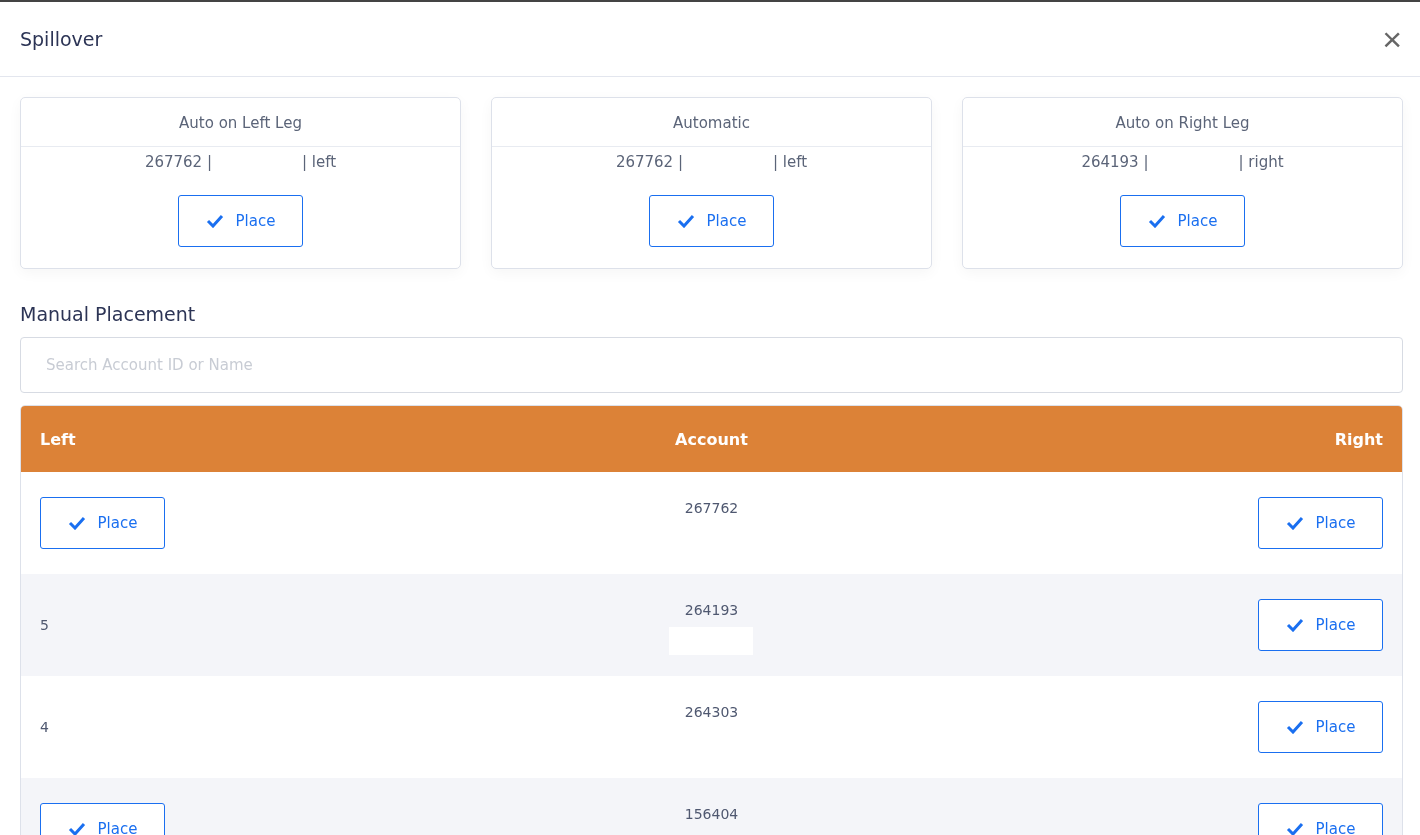 This screenshot has height=835, width=1420. Describe the element at coordinates (1261, 162) in the screenshot. I see `leg-label: | right` at that location.